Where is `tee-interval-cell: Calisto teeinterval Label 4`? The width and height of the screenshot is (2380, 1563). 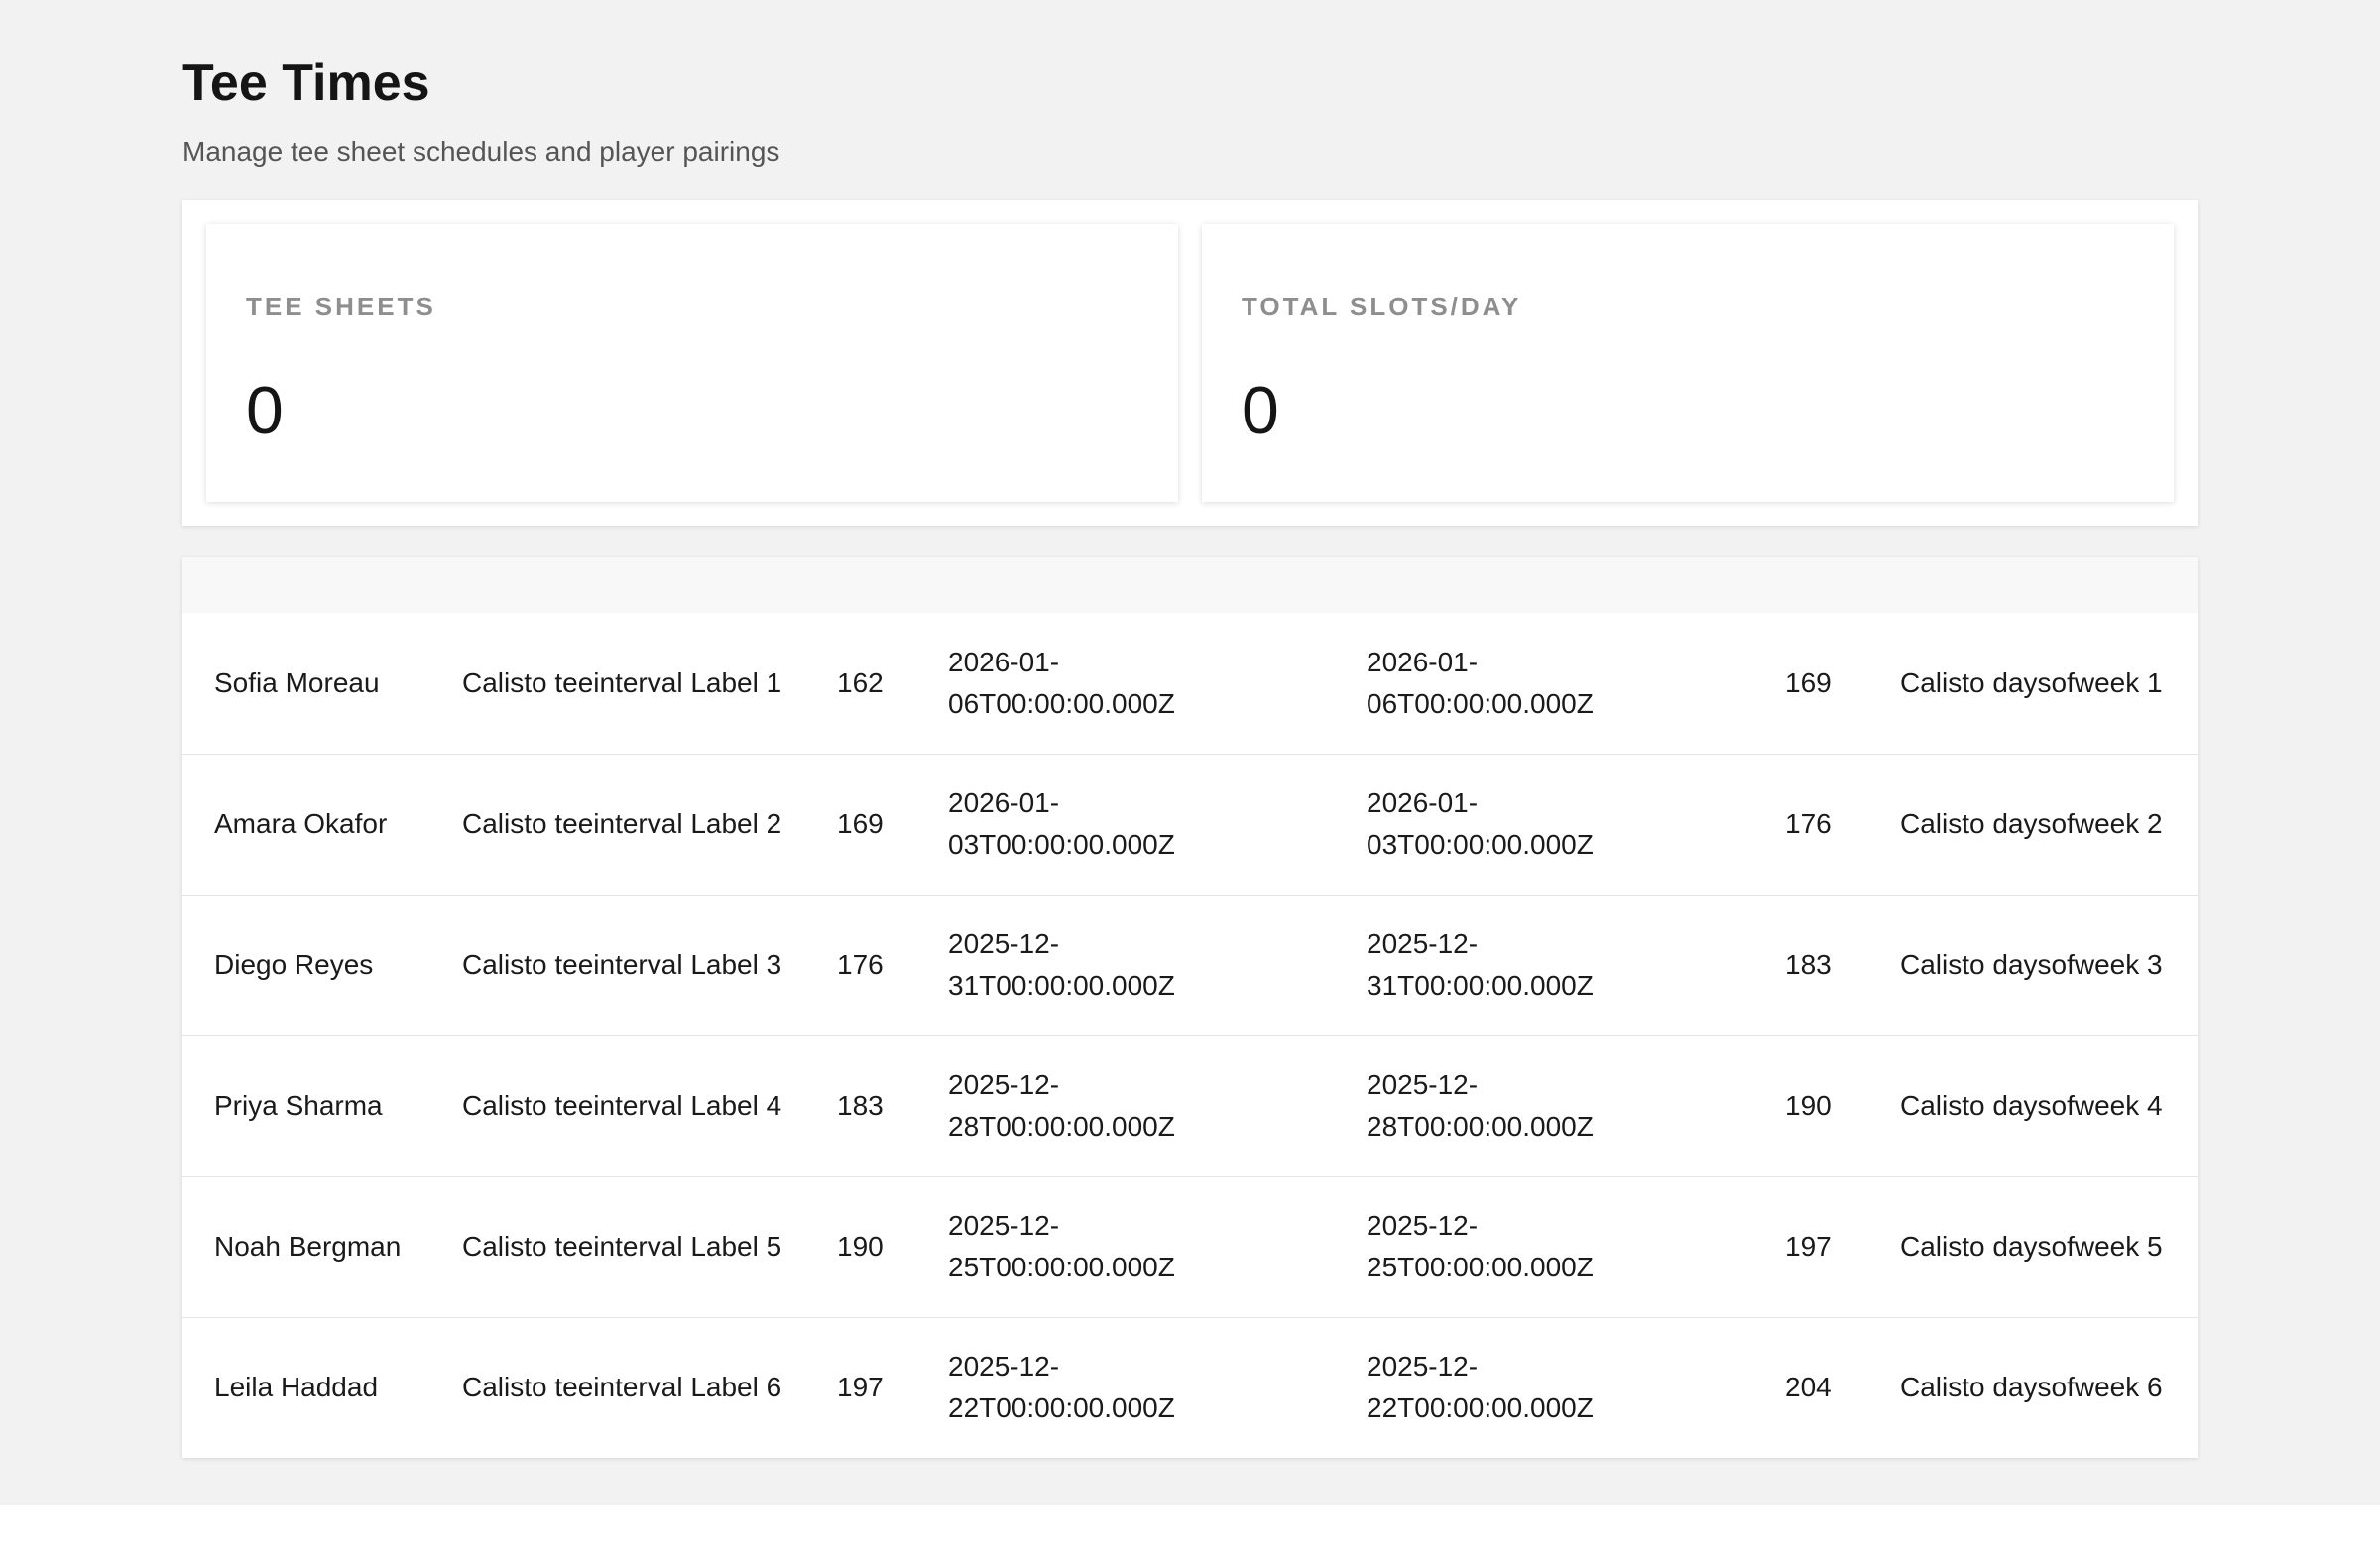
tee-interval-cell: Calisto teeinterval Label 4 is located at coordinates (622, 1105).